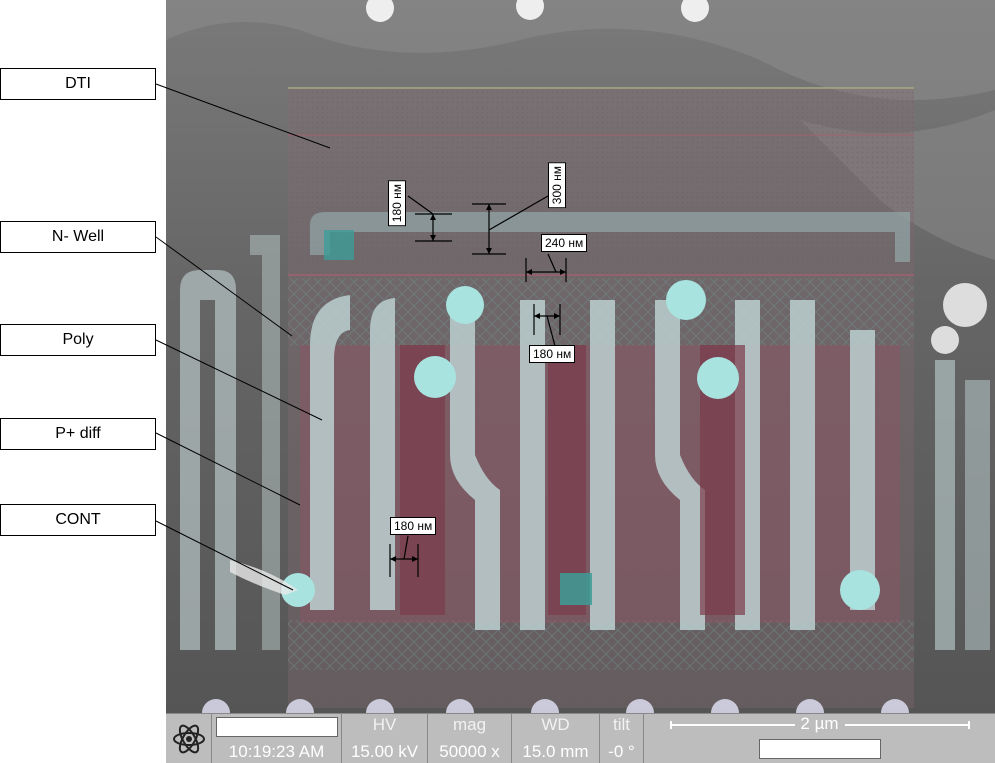 This screenshot has height=763, width=995. What do you see at coordinates (555, 751) in the screenshot?
I see `wd-value: 15.0 mm` at bounding box center [555, 751].